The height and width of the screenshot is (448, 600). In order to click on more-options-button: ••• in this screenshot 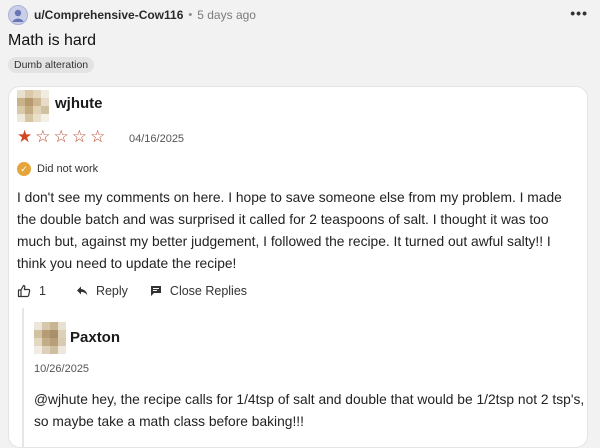, I will do `click(579, 13)`.